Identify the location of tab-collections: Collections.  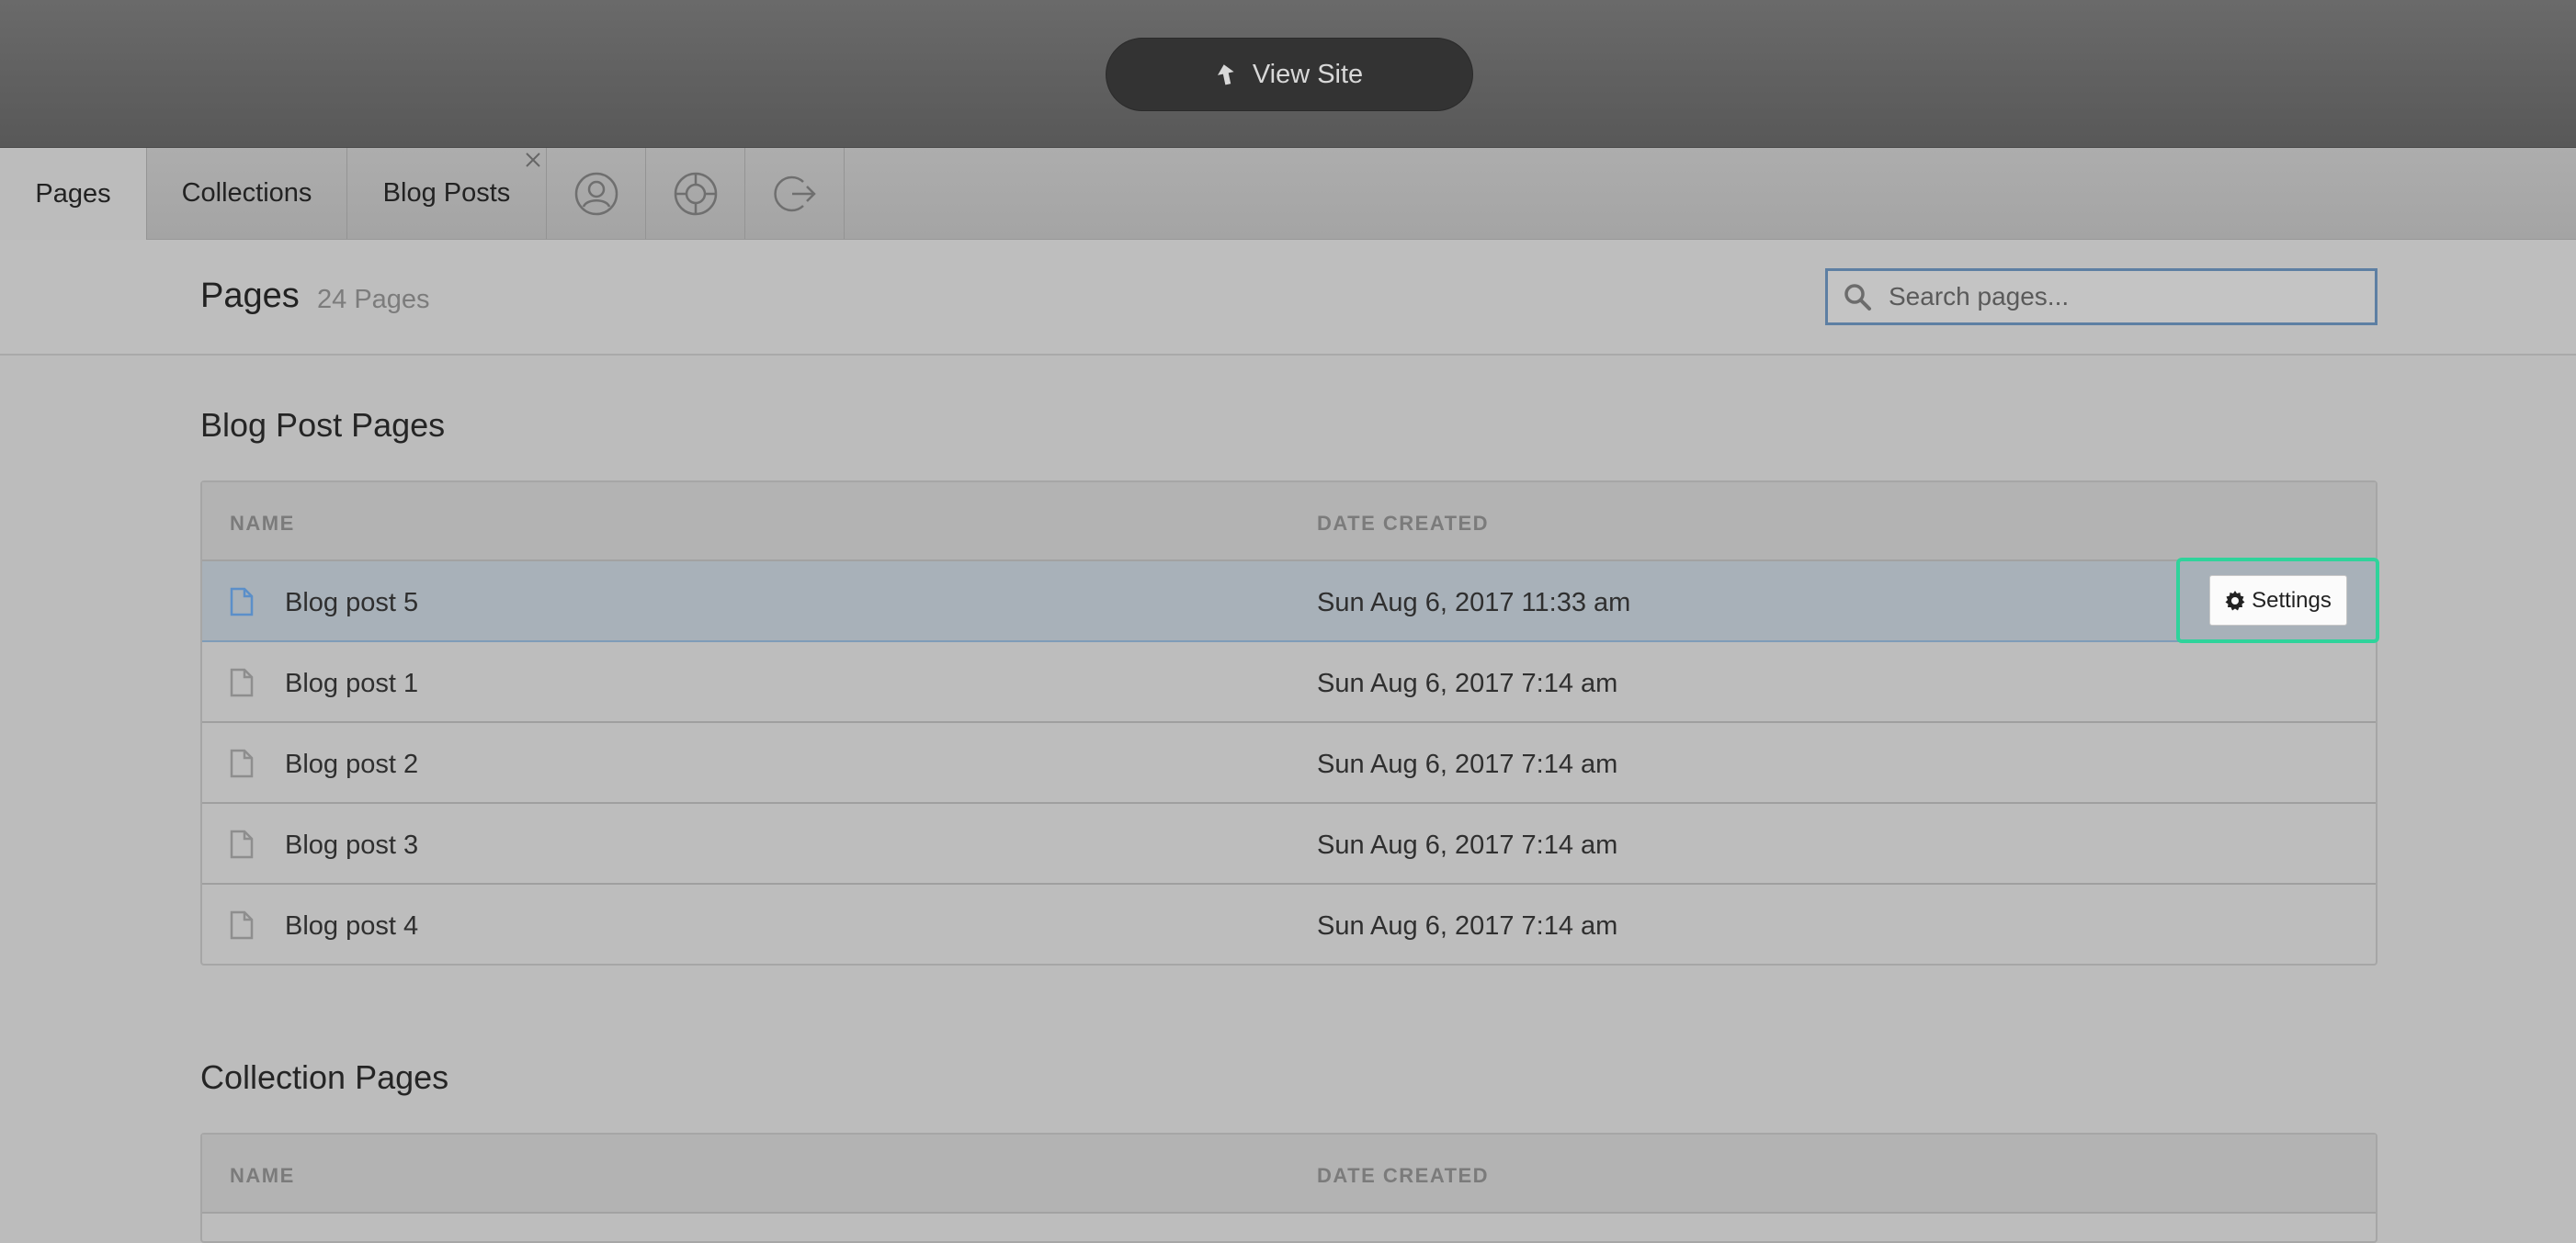
(247, 193).